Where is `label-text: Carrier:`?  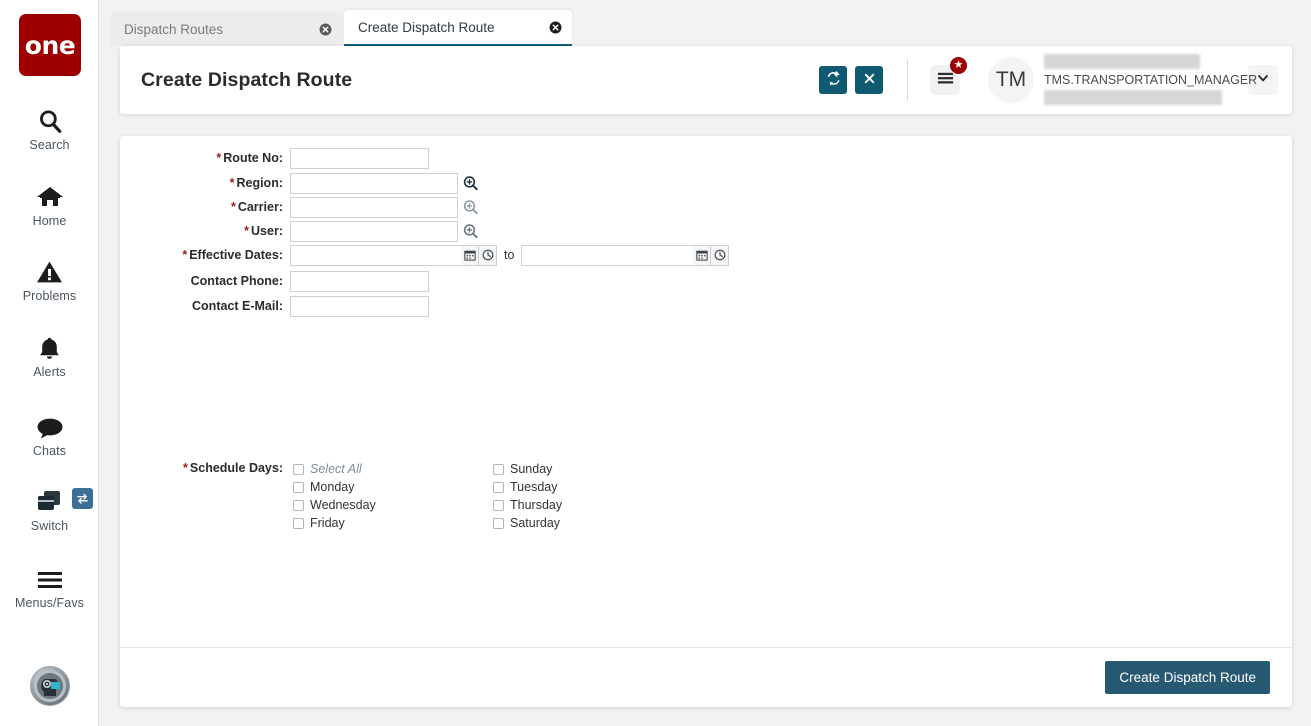
label-text: Carrier: is located at coordinates (260, 207).